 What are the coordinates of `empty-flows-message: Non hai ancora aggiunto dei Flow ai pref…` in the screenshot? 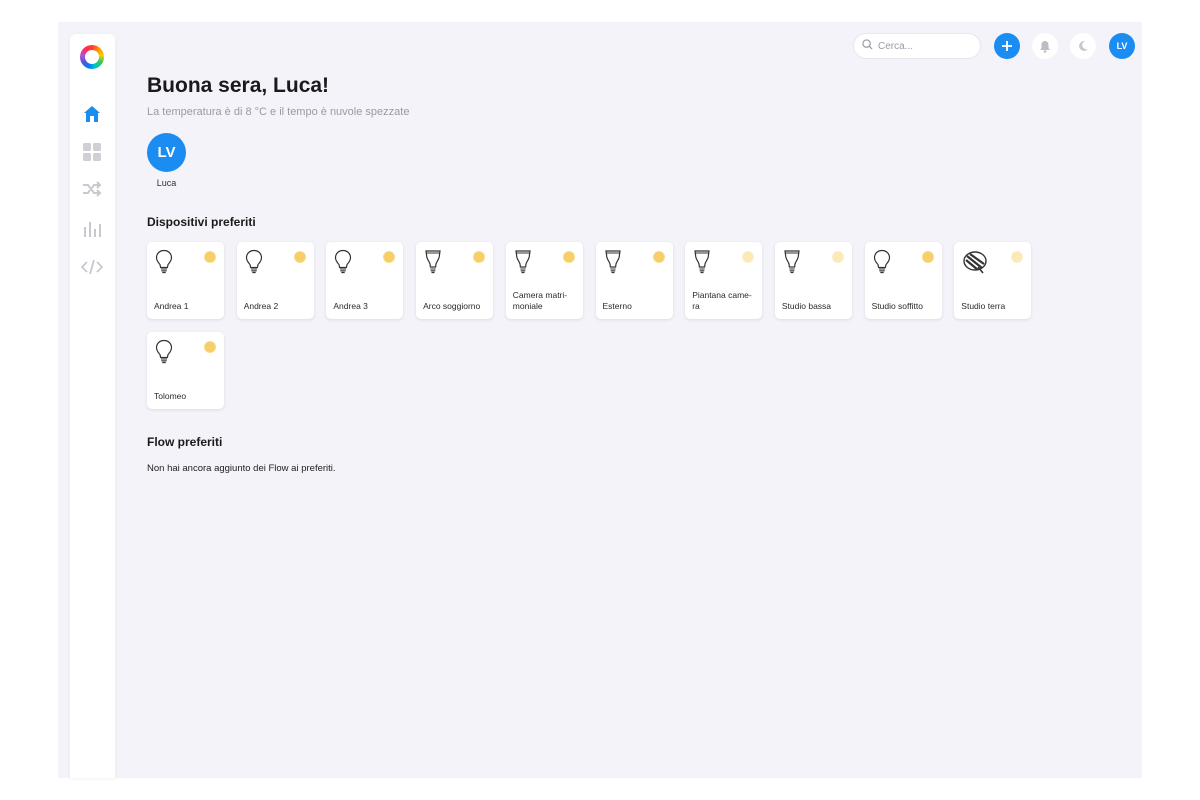 It's located at (241, 468).